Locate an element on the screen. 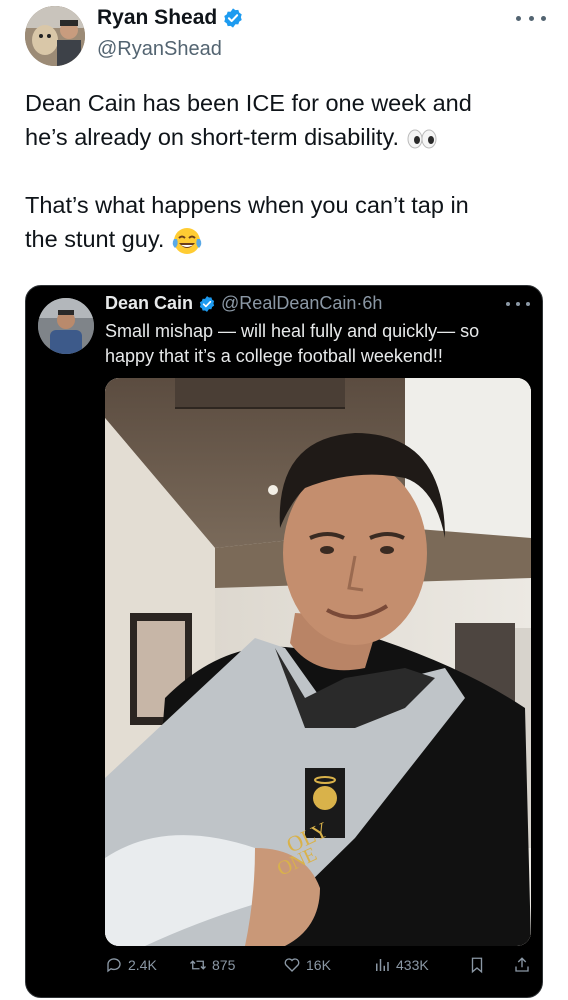  face-with-tears-of-joy-icon is located at coordinates (187, 240).